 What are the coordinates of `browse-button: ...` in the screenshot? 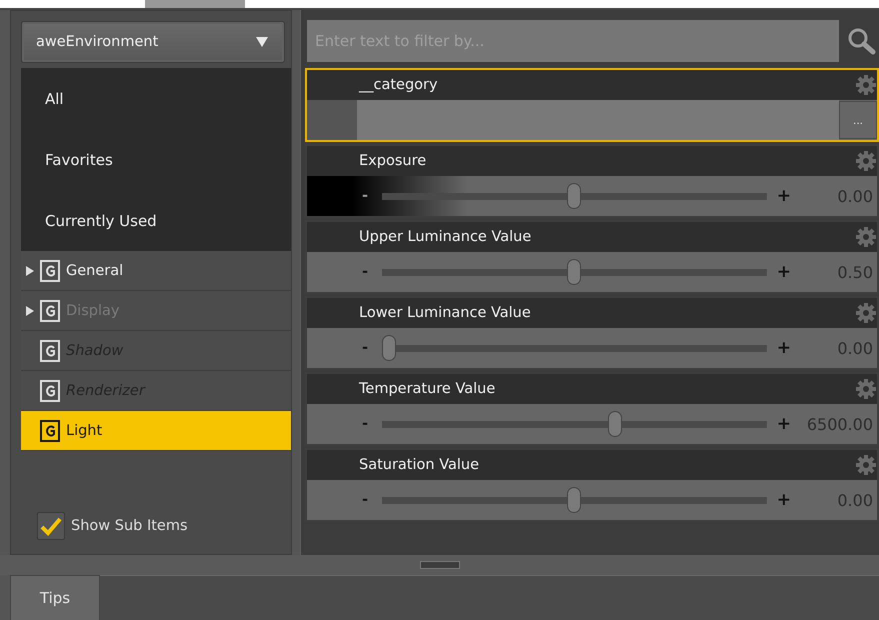 It's located at (858, 120).